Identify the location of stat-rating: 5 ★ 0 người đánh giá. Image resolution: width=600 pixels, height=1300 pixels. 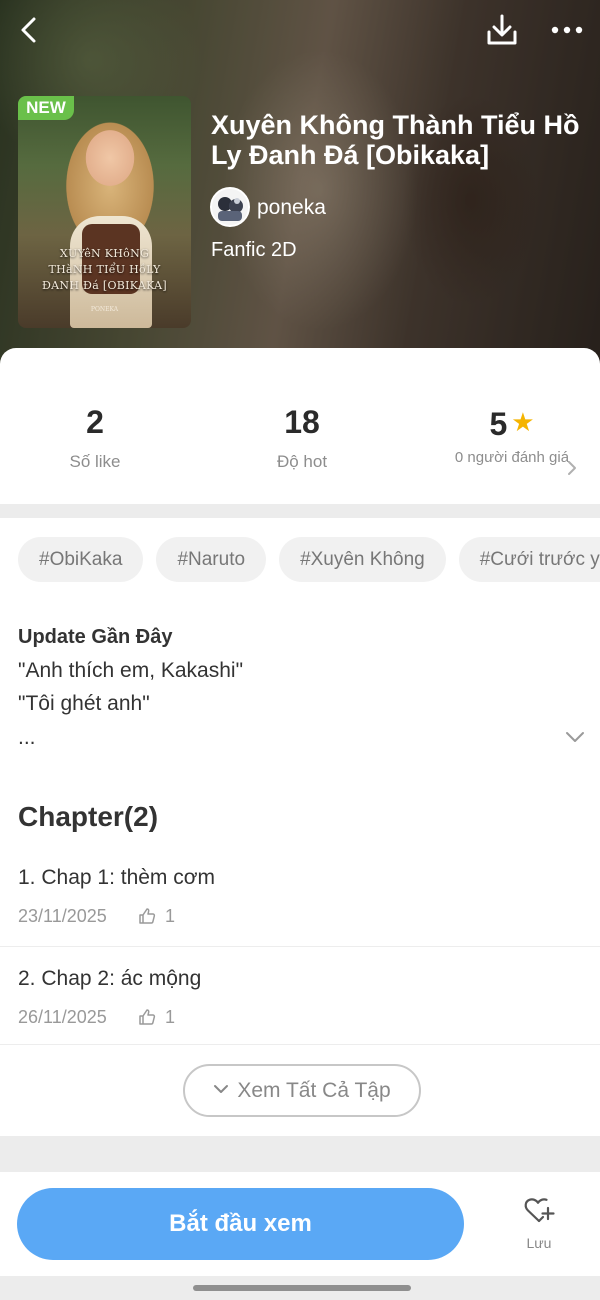
(512, 436).